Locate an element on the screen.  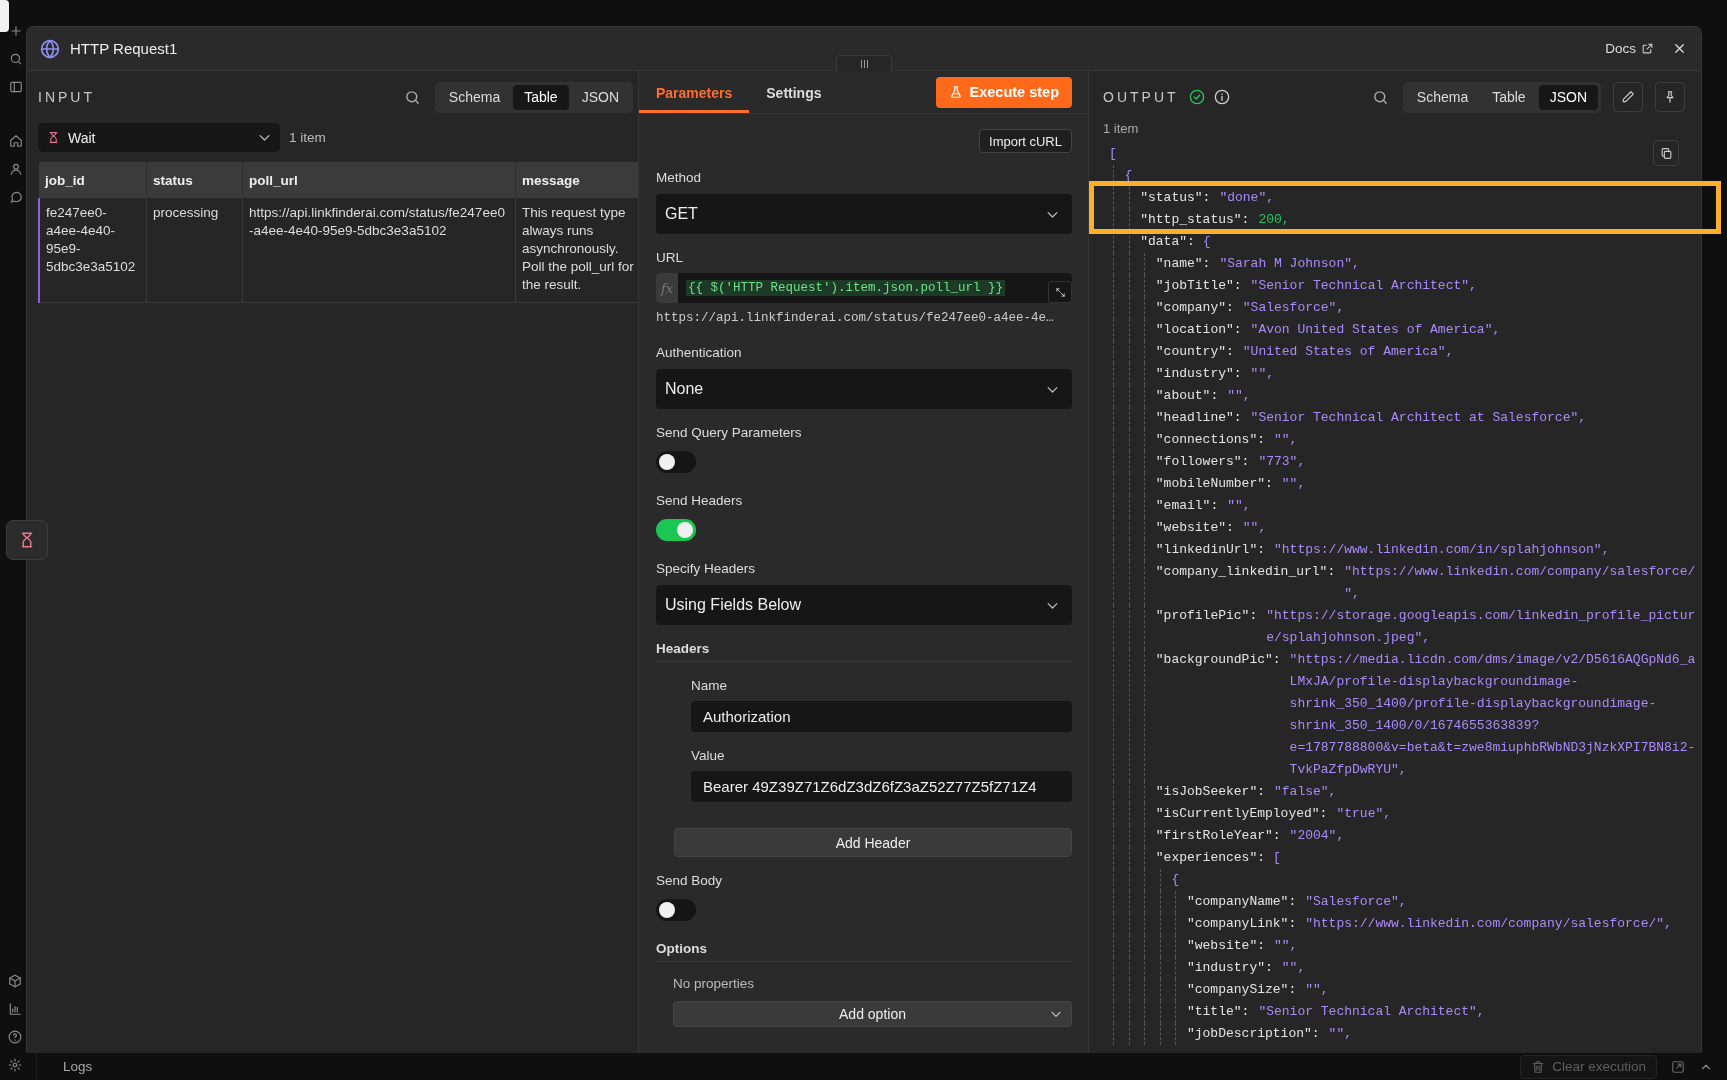
docs-link: Docs is located at coordinates (1629, 48).